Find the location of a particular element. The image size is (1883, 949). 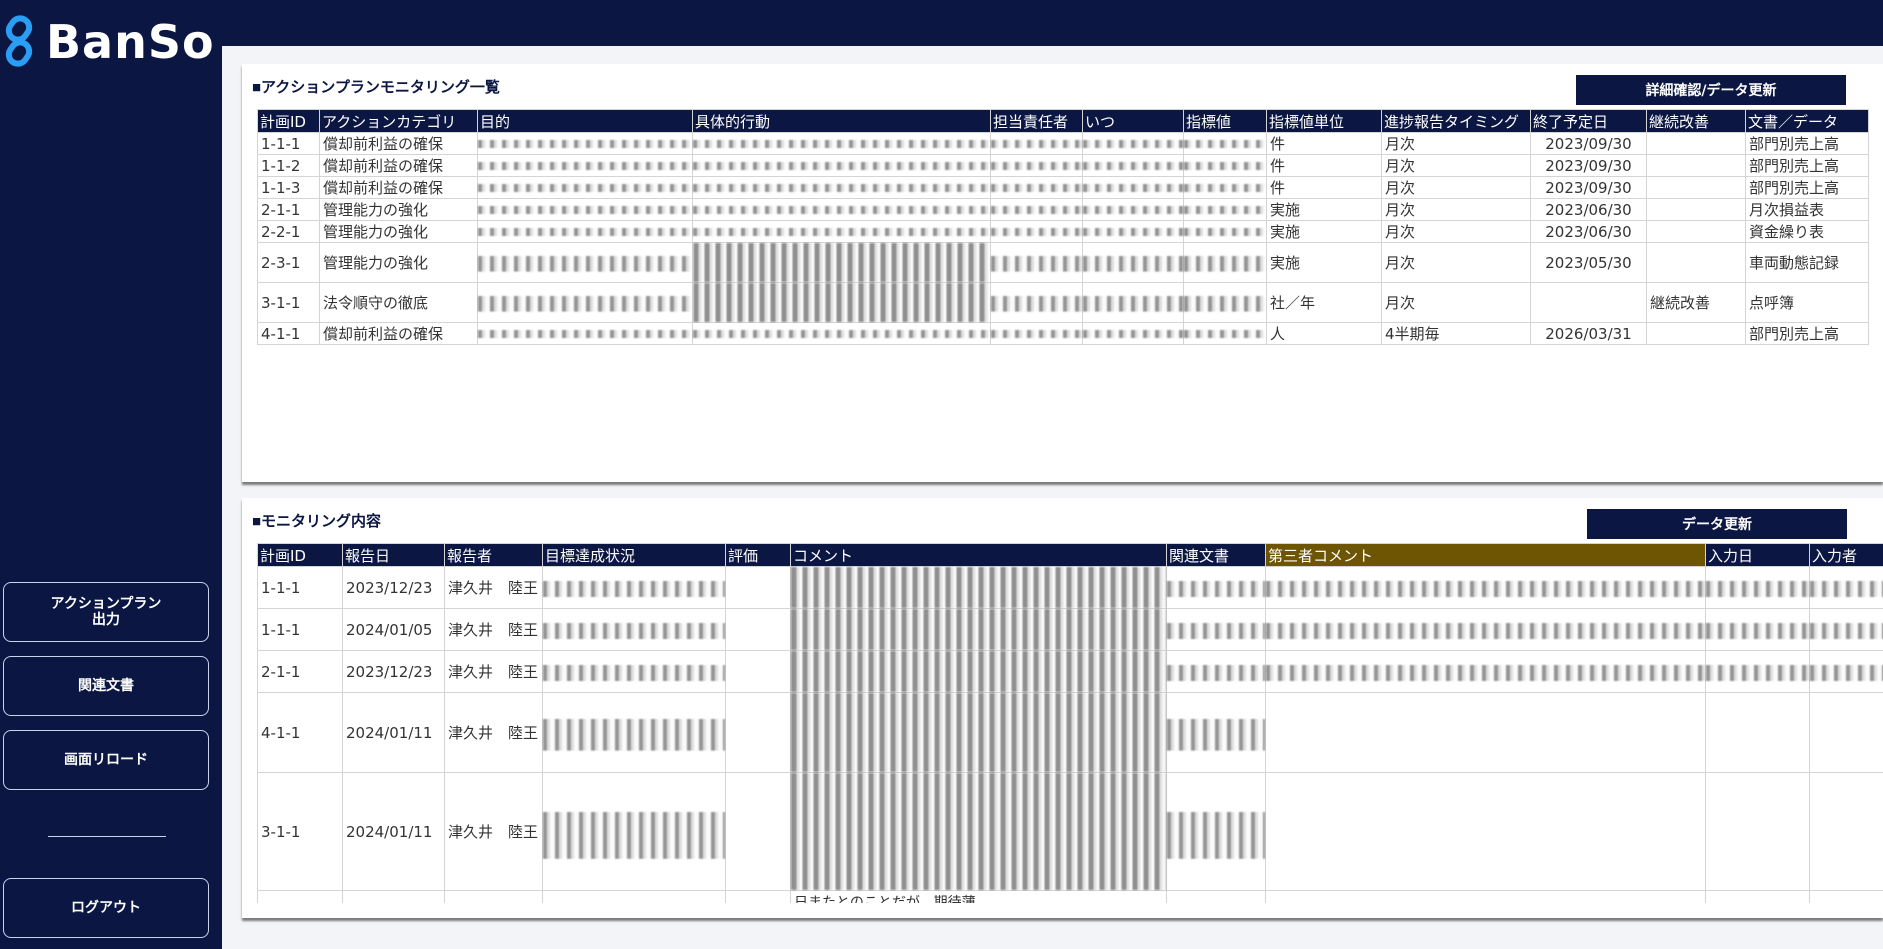

plan-table-row: 3-1-1 法令順守の徹底 社／年 月次 継続改善 点呼簿 is located at coordinates (1063, 302).